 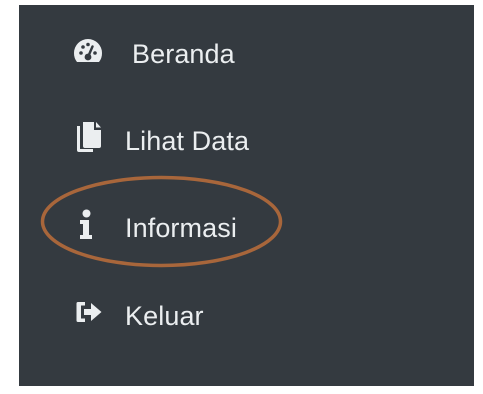 What do you see at coordinates (88, 51) in the screenshot?
I see `tachometer-icon` at bounding box center [88, 51].